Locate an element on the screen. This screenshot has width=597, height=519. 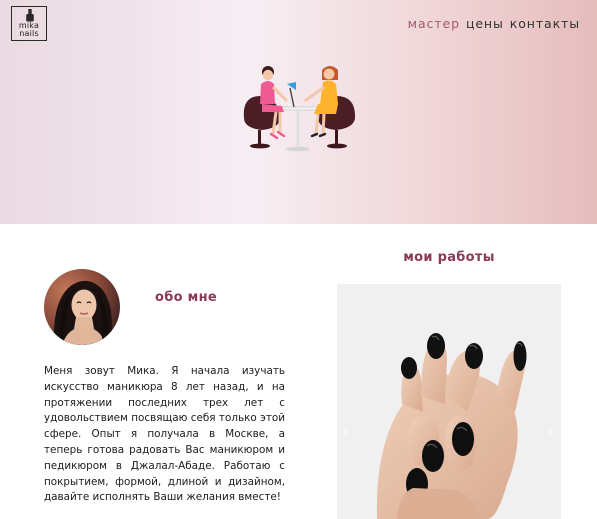
avatar-photo is located at coordinates (82, 307).